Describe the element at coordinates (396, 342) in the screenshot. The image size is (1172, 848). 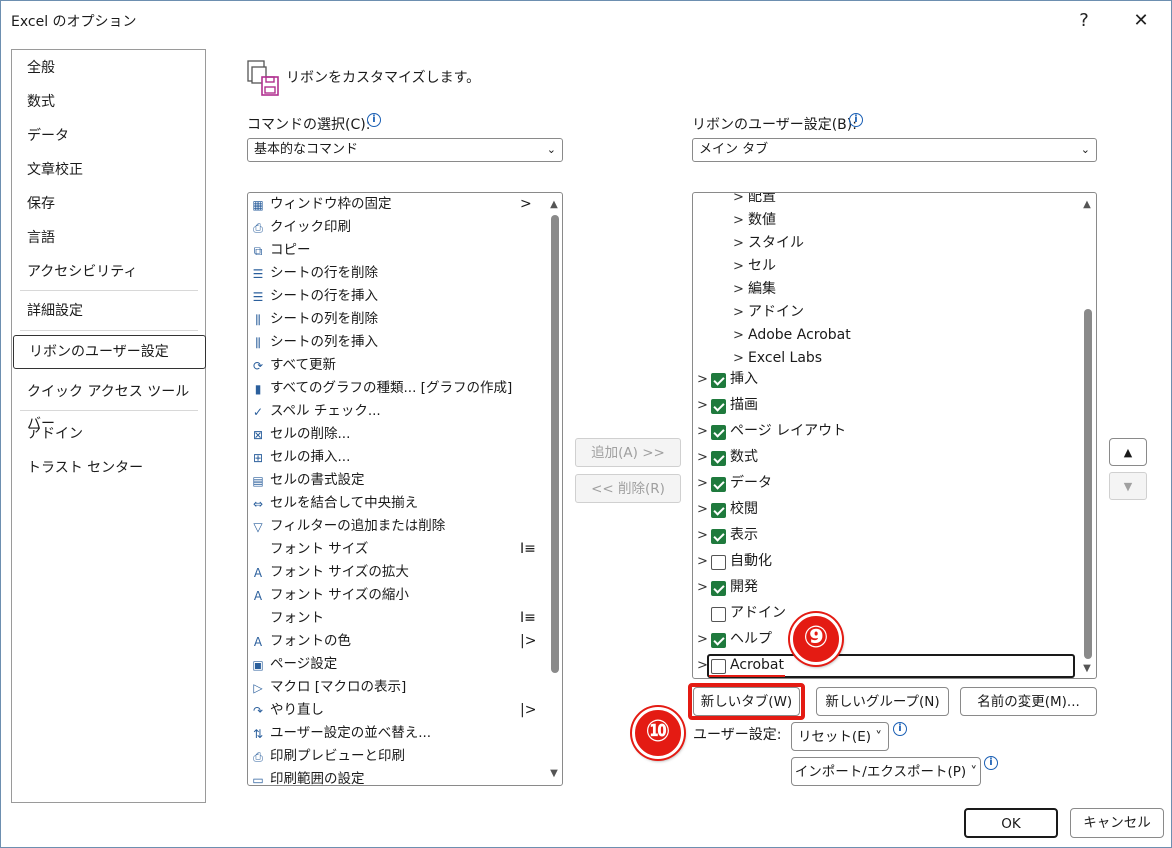
I see `command-list-item: ⫼ シートの列を挿入` at that location.